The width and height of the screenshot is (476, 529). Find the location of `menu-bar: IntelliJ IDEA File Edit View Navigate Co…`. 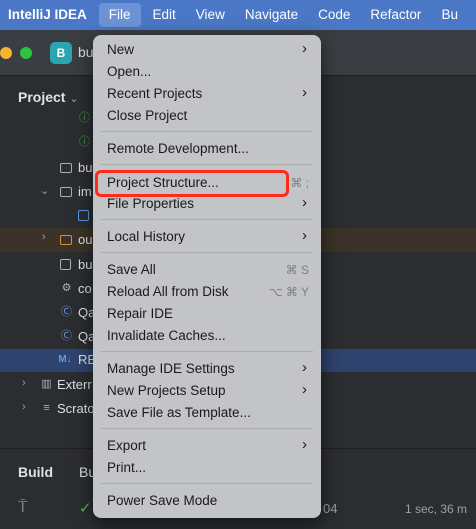

menu-bar: IntelliJ IDEA File Edit View Navigate Co… is located at coordinates (238, 15).